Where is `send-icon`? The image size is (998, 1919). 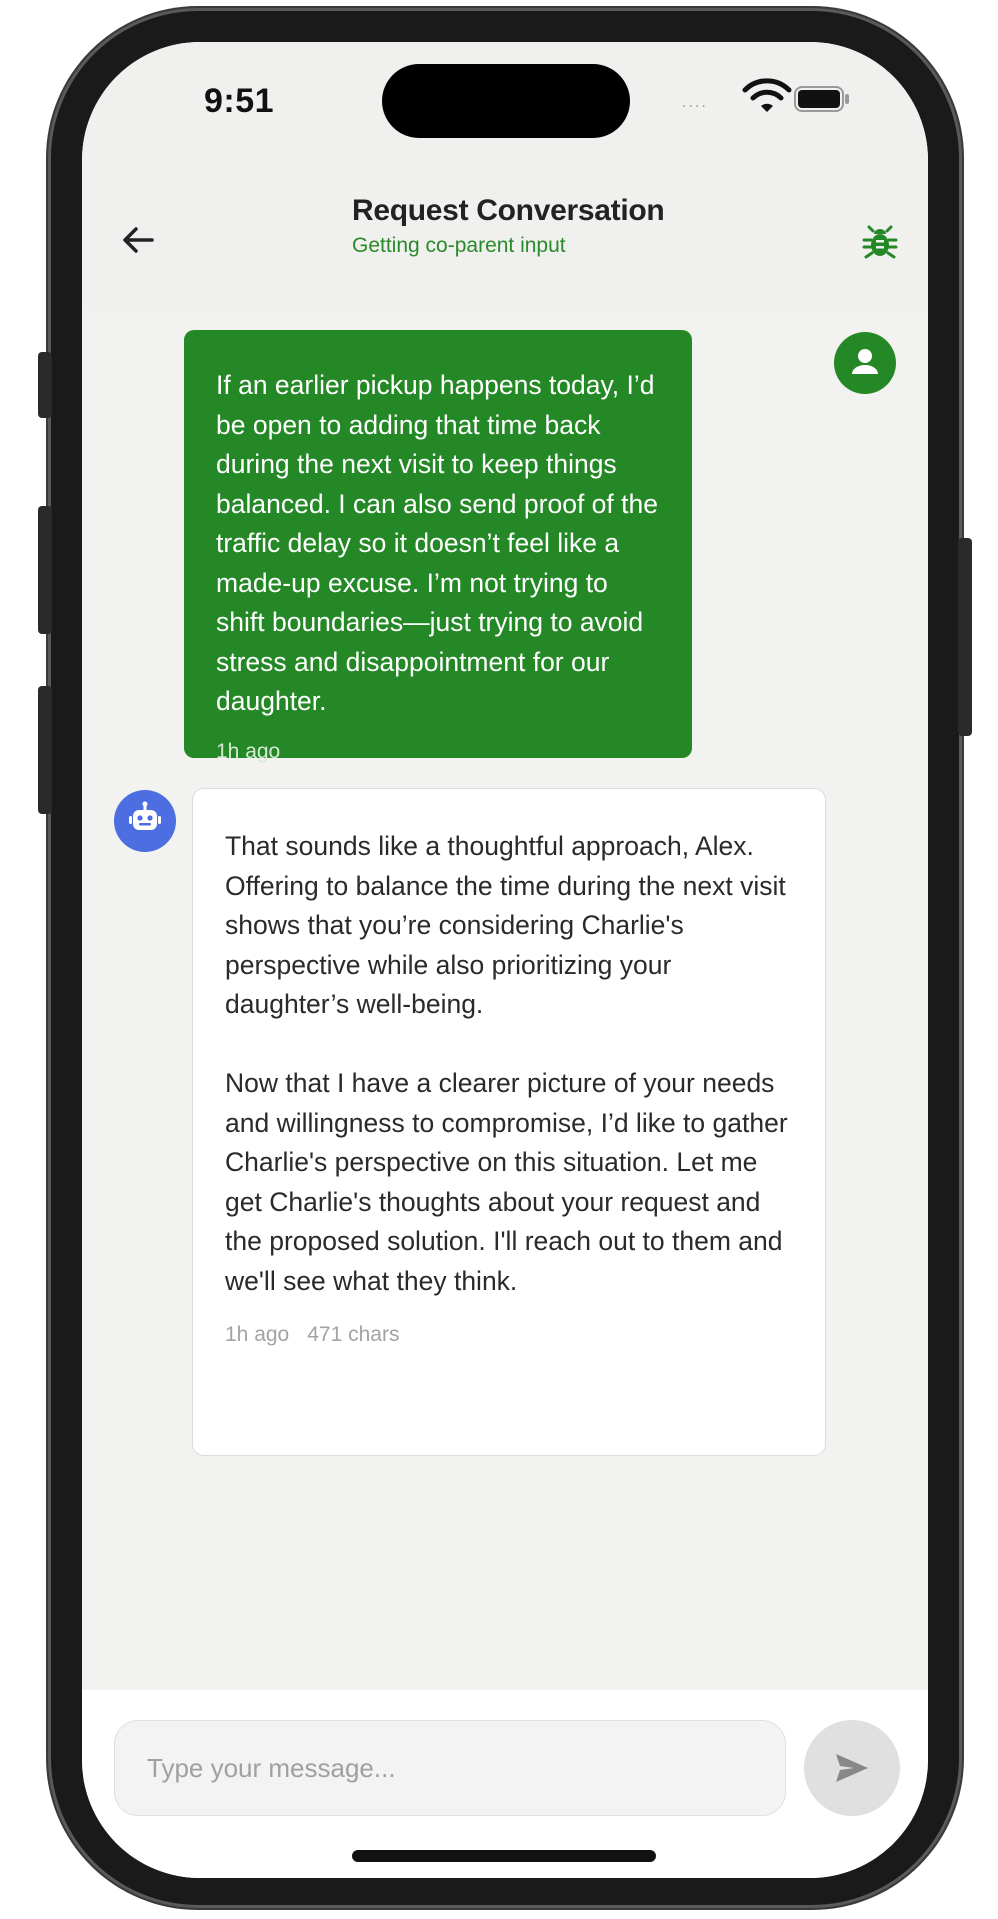 send-icon is located at coordinates (852, 1768).